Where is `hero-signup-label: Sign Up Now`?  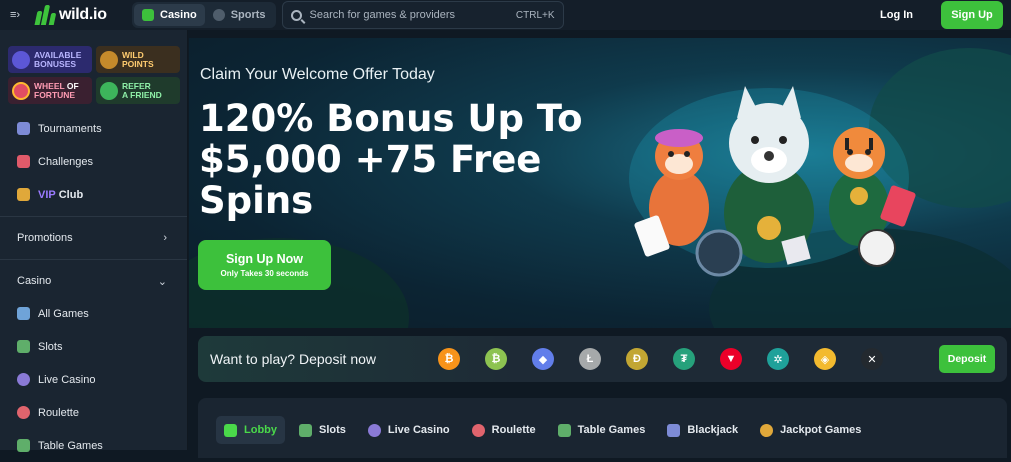 hero-signup-label: Sign Up Now is located at coordinates (264, 259).